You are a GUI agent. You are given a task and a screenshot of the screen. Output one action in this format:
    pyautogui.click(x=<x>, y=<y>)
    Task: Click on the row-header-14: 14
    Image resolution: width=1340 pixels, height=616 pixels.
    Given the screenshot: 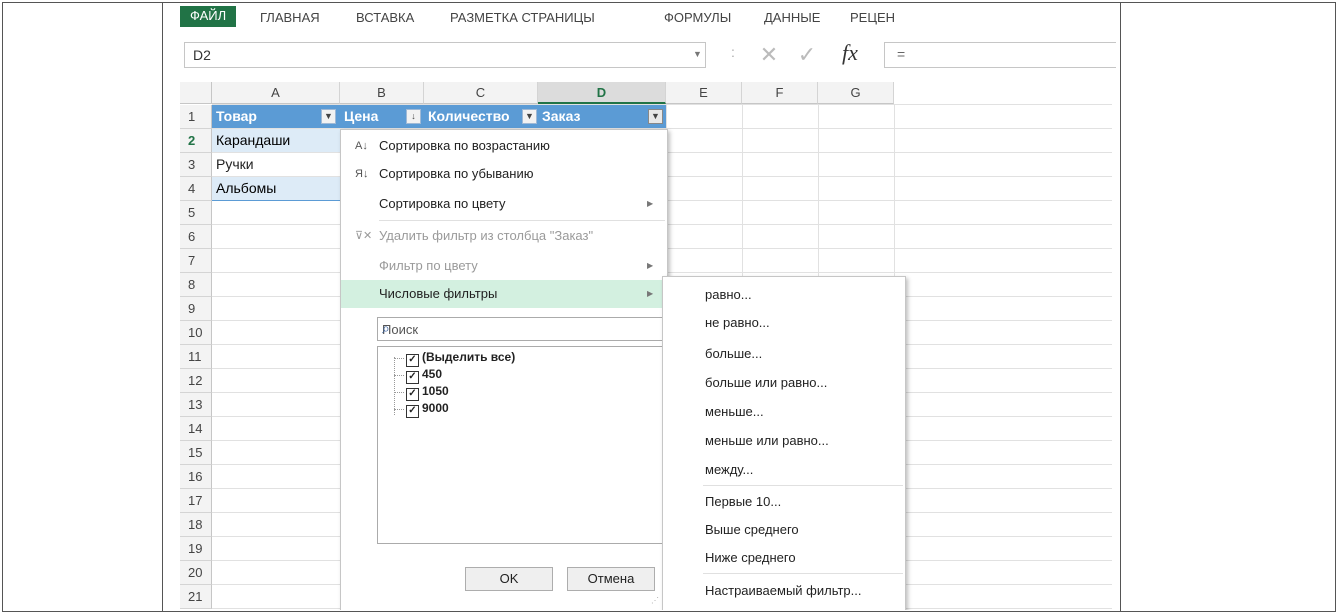 What is the action you would take?
    pyautogui.click(x=196, y=429)
    